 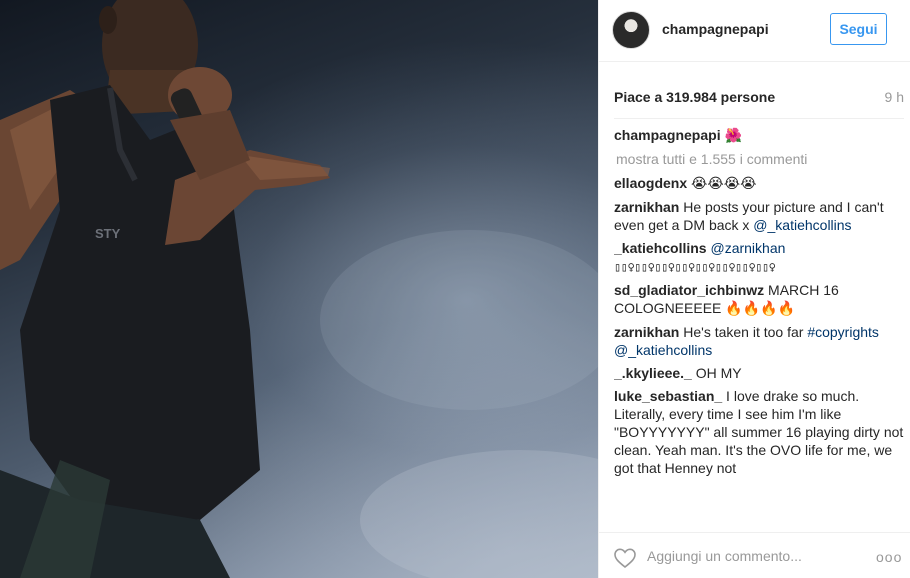 What do you see at coordinates (715, 29) in the screenshot?
I see `post-username: champagnepapi` at bounding box center [715, 29].